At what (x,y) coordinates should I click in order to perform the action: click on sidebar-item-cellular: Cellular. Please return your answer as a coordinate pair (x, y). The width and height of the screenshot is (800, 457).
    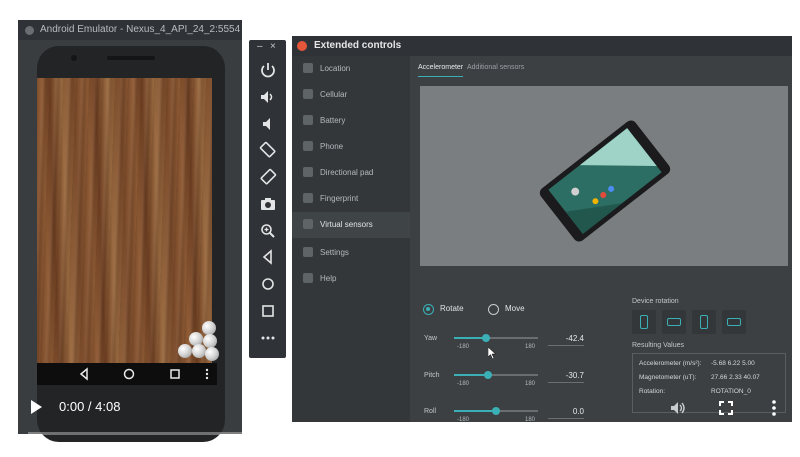
    Looking at the image, I should click on (351, 95).